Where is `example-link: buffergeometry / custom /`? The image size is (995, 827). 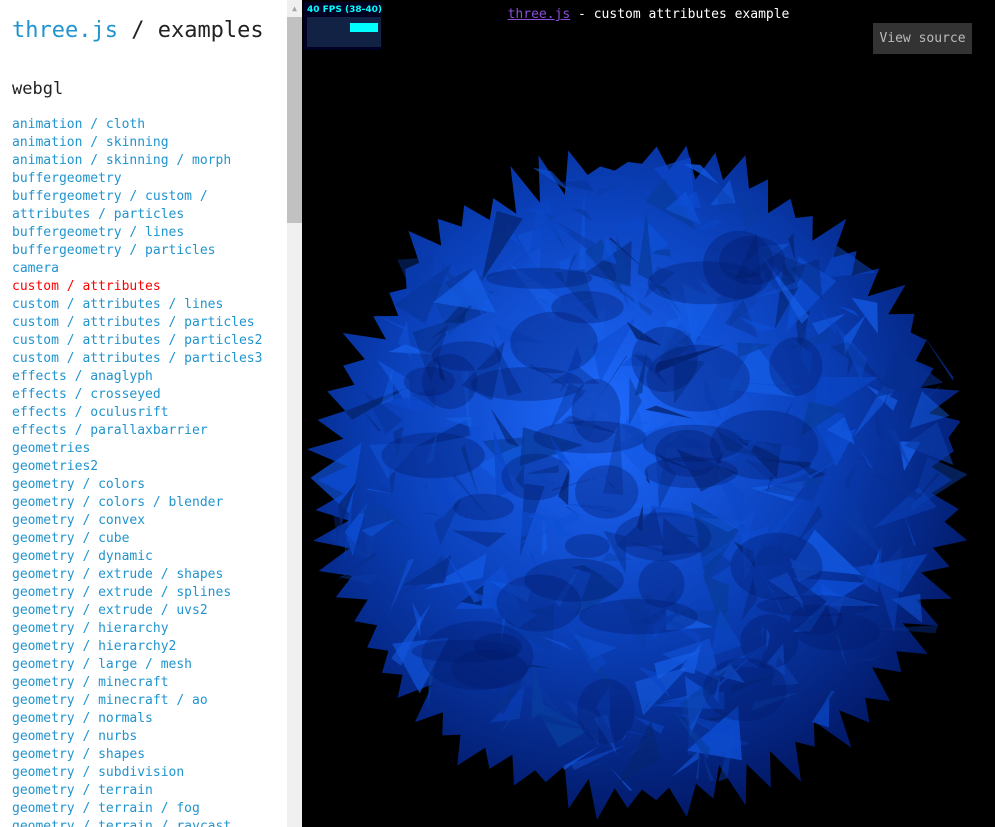 example-link: buffergeometry / custom / is located at coordinates (147, 197).